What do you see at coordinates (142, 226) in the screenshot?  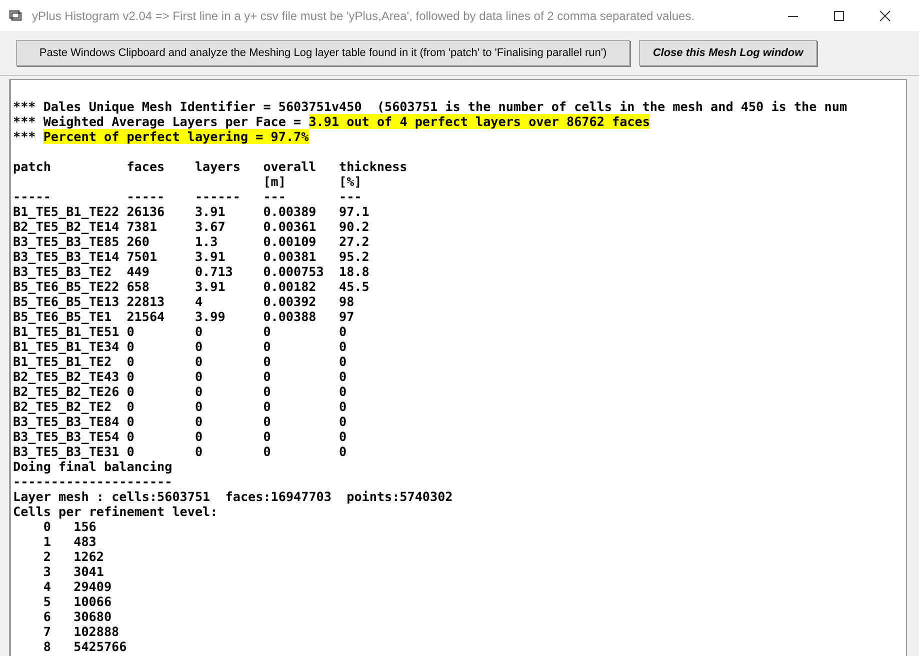 I see `table-cell-text: 7381` at bounding box center [142, 226].